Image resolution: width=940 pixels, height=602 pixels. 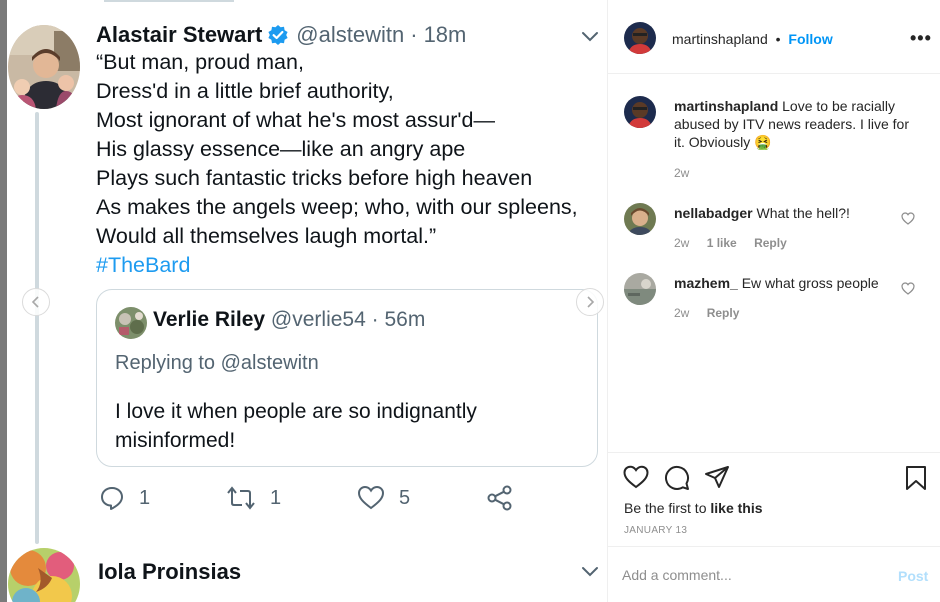 I want to click on comment-username: mazhem_, so click(x=706, y=283).